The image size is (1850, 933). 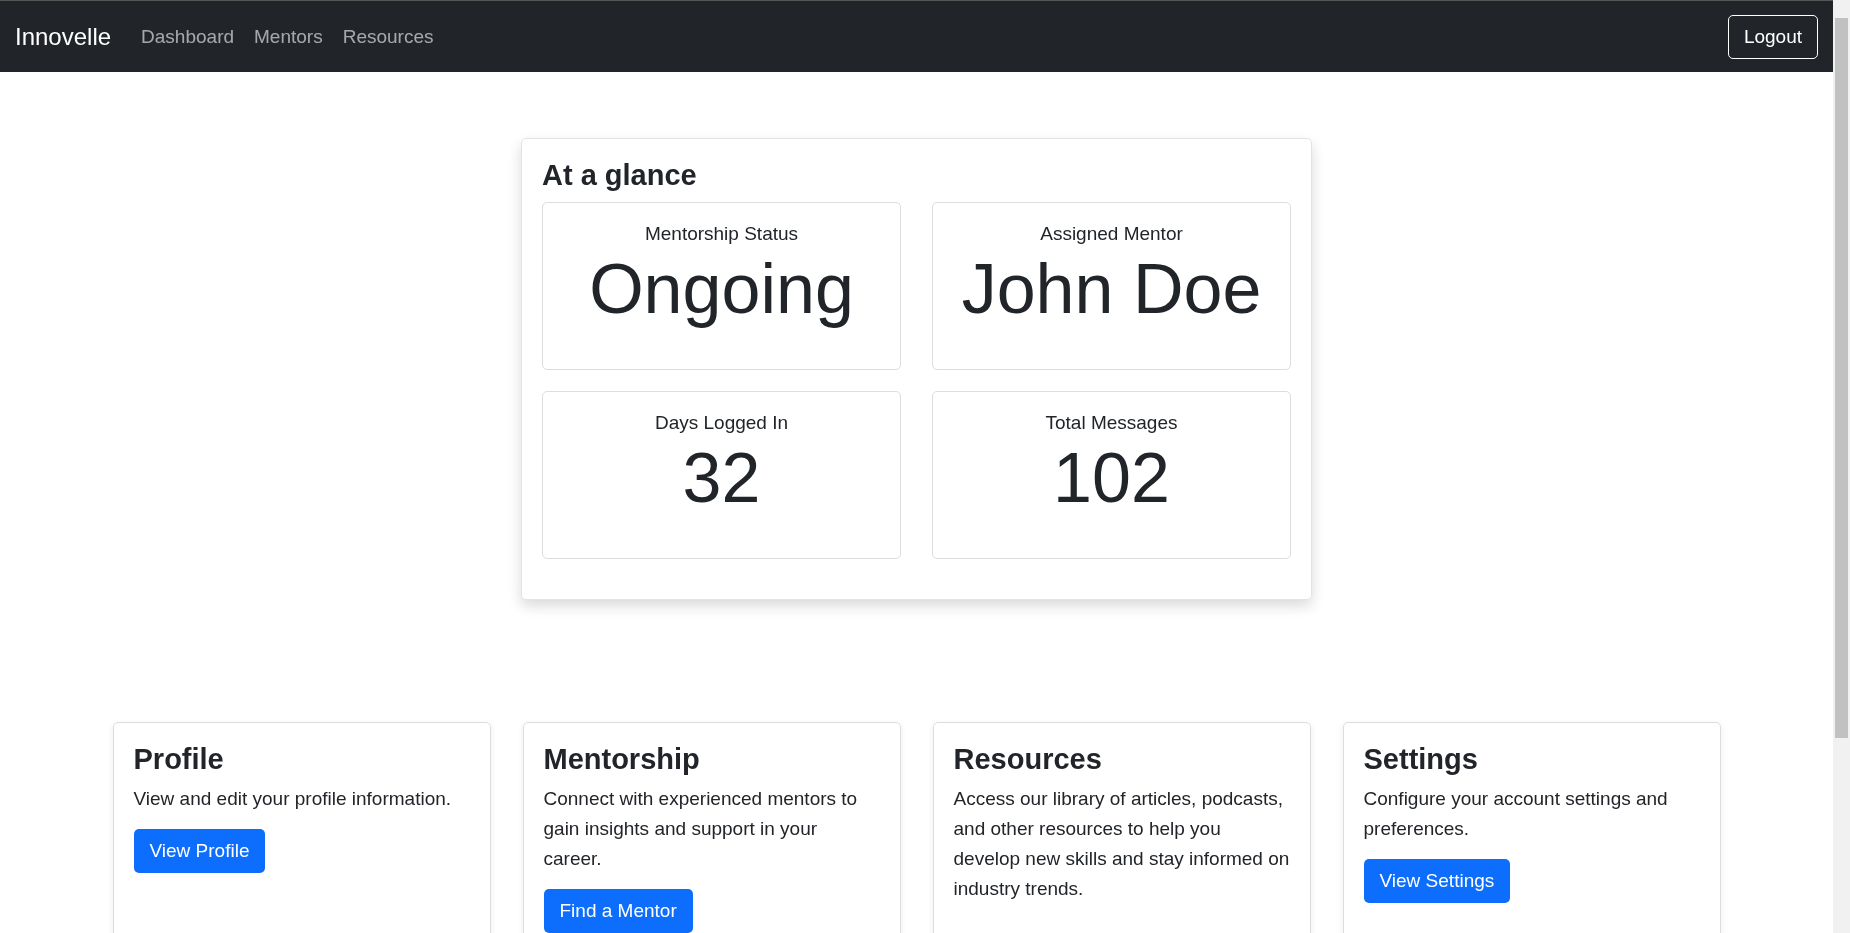 What do you see at coordinates (388, 36) in the screenshot?
I see `nav-link: Resources` at bounding box center [388, 36].